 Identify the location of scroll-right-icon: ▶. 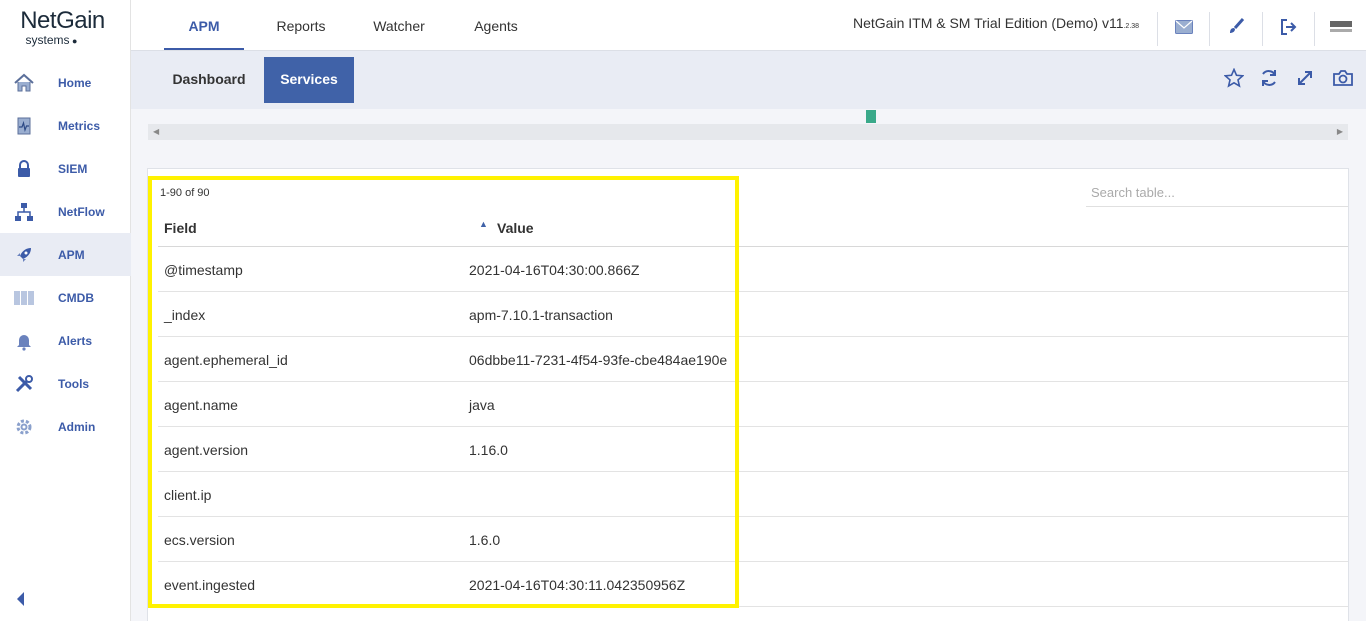
(1340, 131).